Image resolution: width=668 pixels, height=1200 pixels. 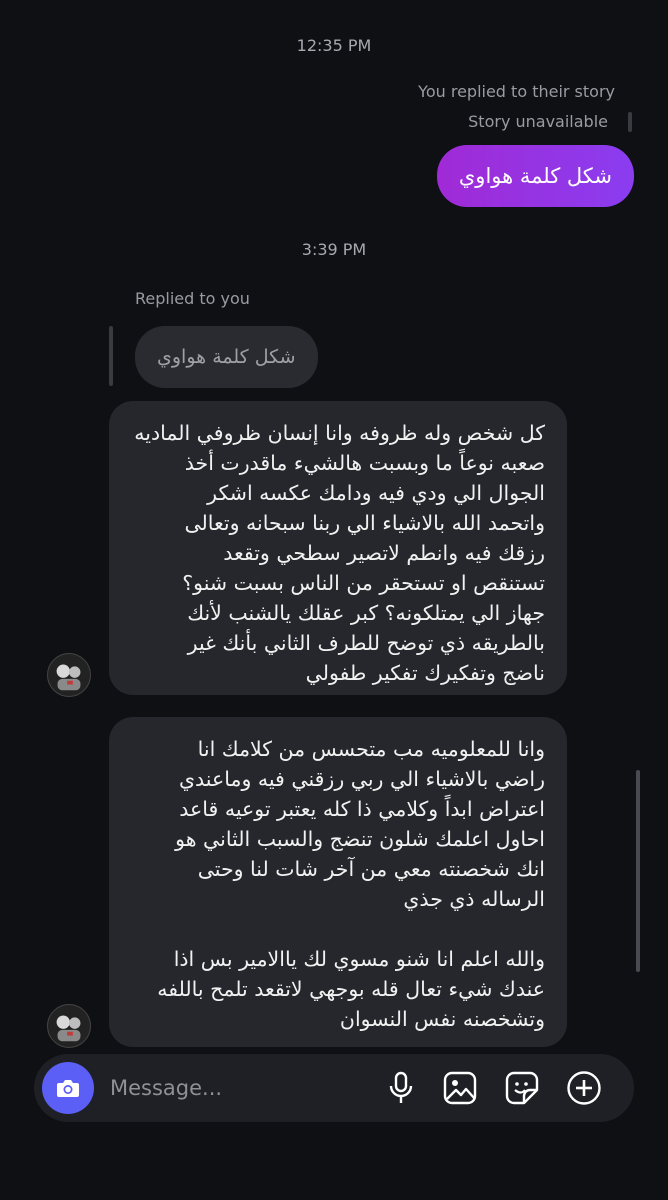 I want to click on add-button, so click(x=584, y=1088).